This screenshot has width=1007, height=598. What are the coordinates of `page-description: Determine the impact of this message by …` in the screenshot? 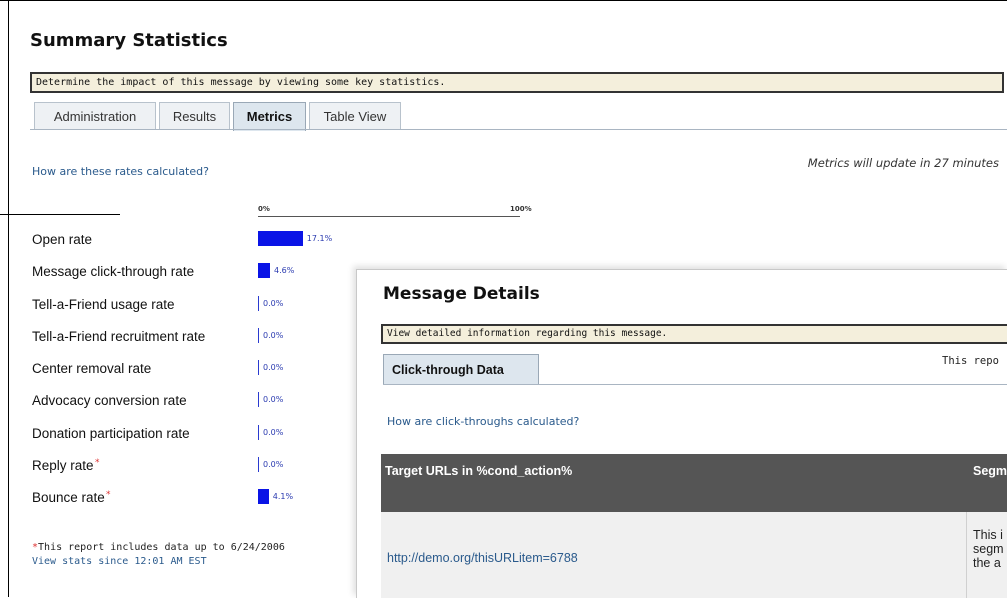 It's located at (517, 82).